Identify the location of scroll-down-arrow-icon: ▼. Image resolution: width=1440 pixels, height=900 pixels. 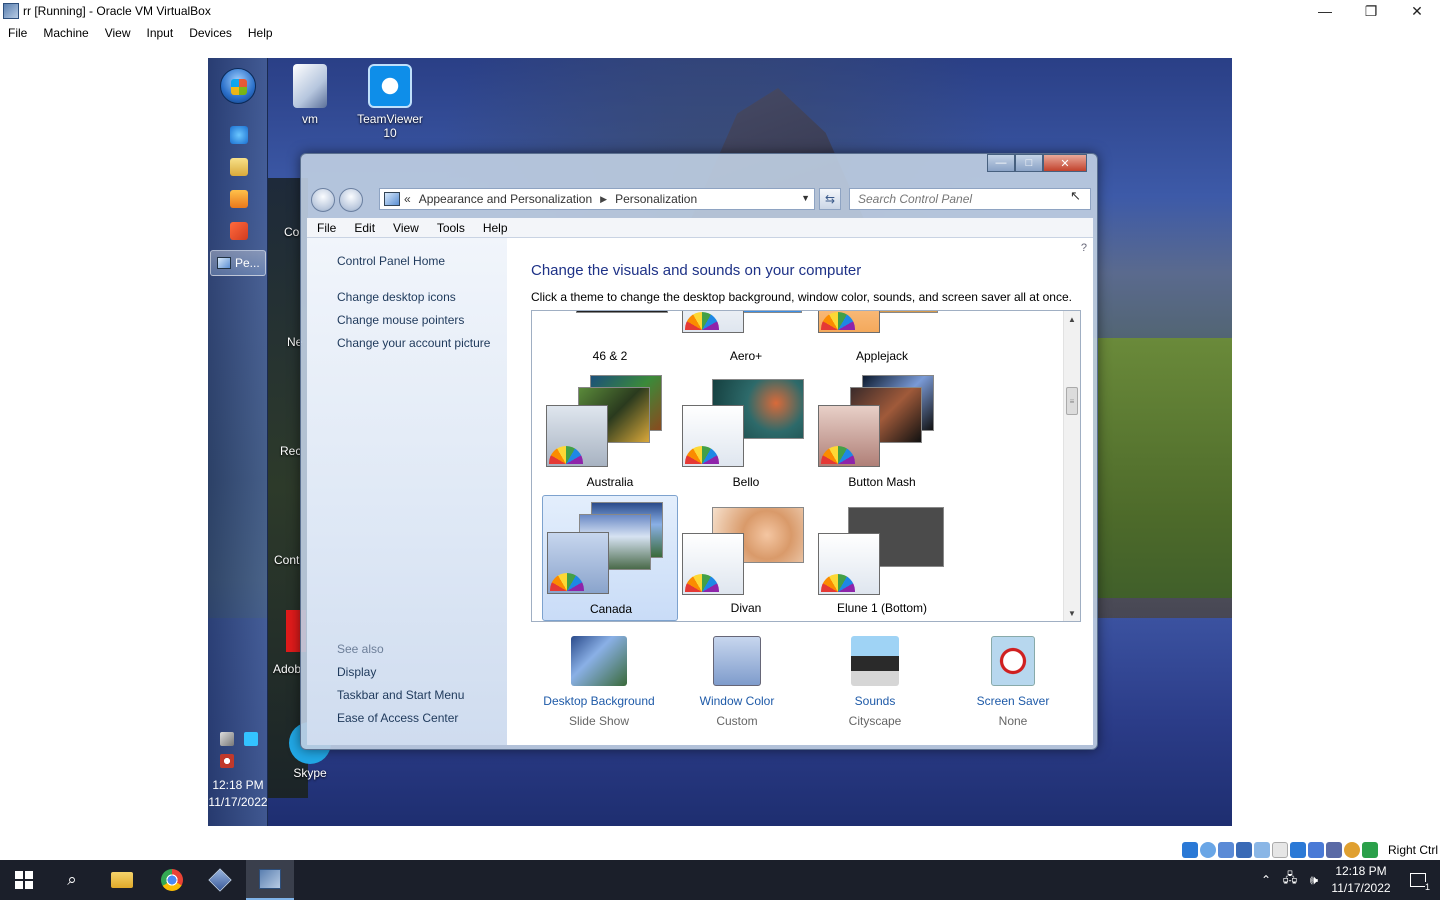
(1072, 613).